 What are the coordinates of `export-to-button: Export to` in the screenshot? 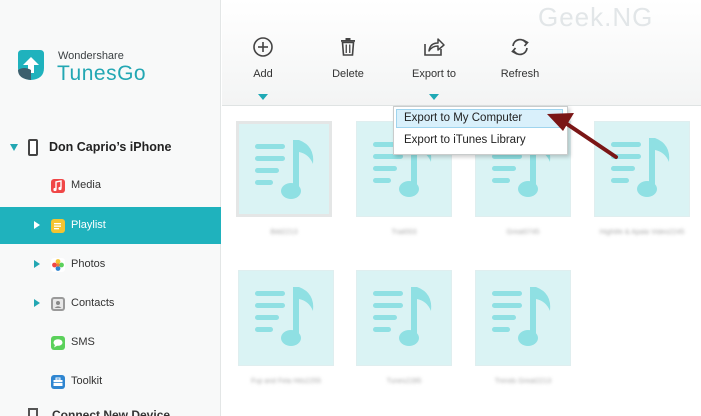 It's located at (434, 68).